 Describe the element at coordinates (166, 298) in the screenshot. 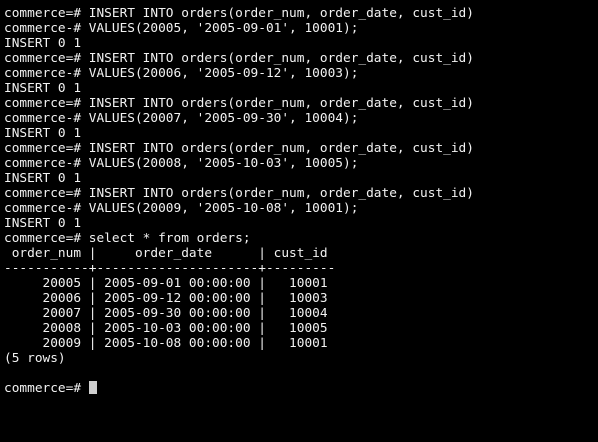

I see `result-table-row: 20006 | 2005-09-12 00:00:00 | 10003` at that location.